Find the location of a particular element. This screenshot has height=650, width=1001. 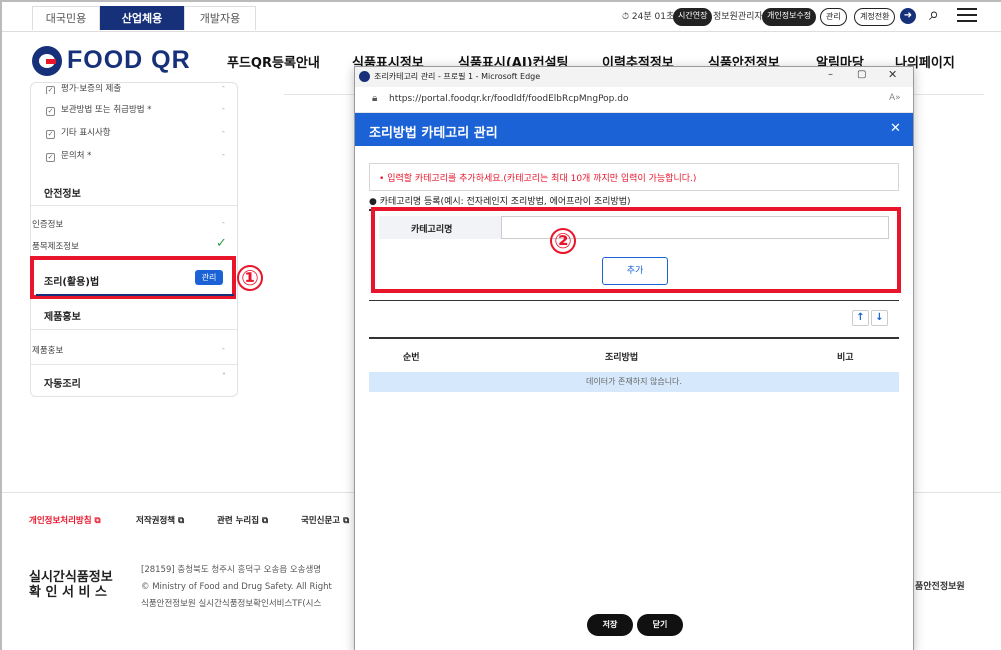

close-button: 닫기 is located at coordinates (660, 625).